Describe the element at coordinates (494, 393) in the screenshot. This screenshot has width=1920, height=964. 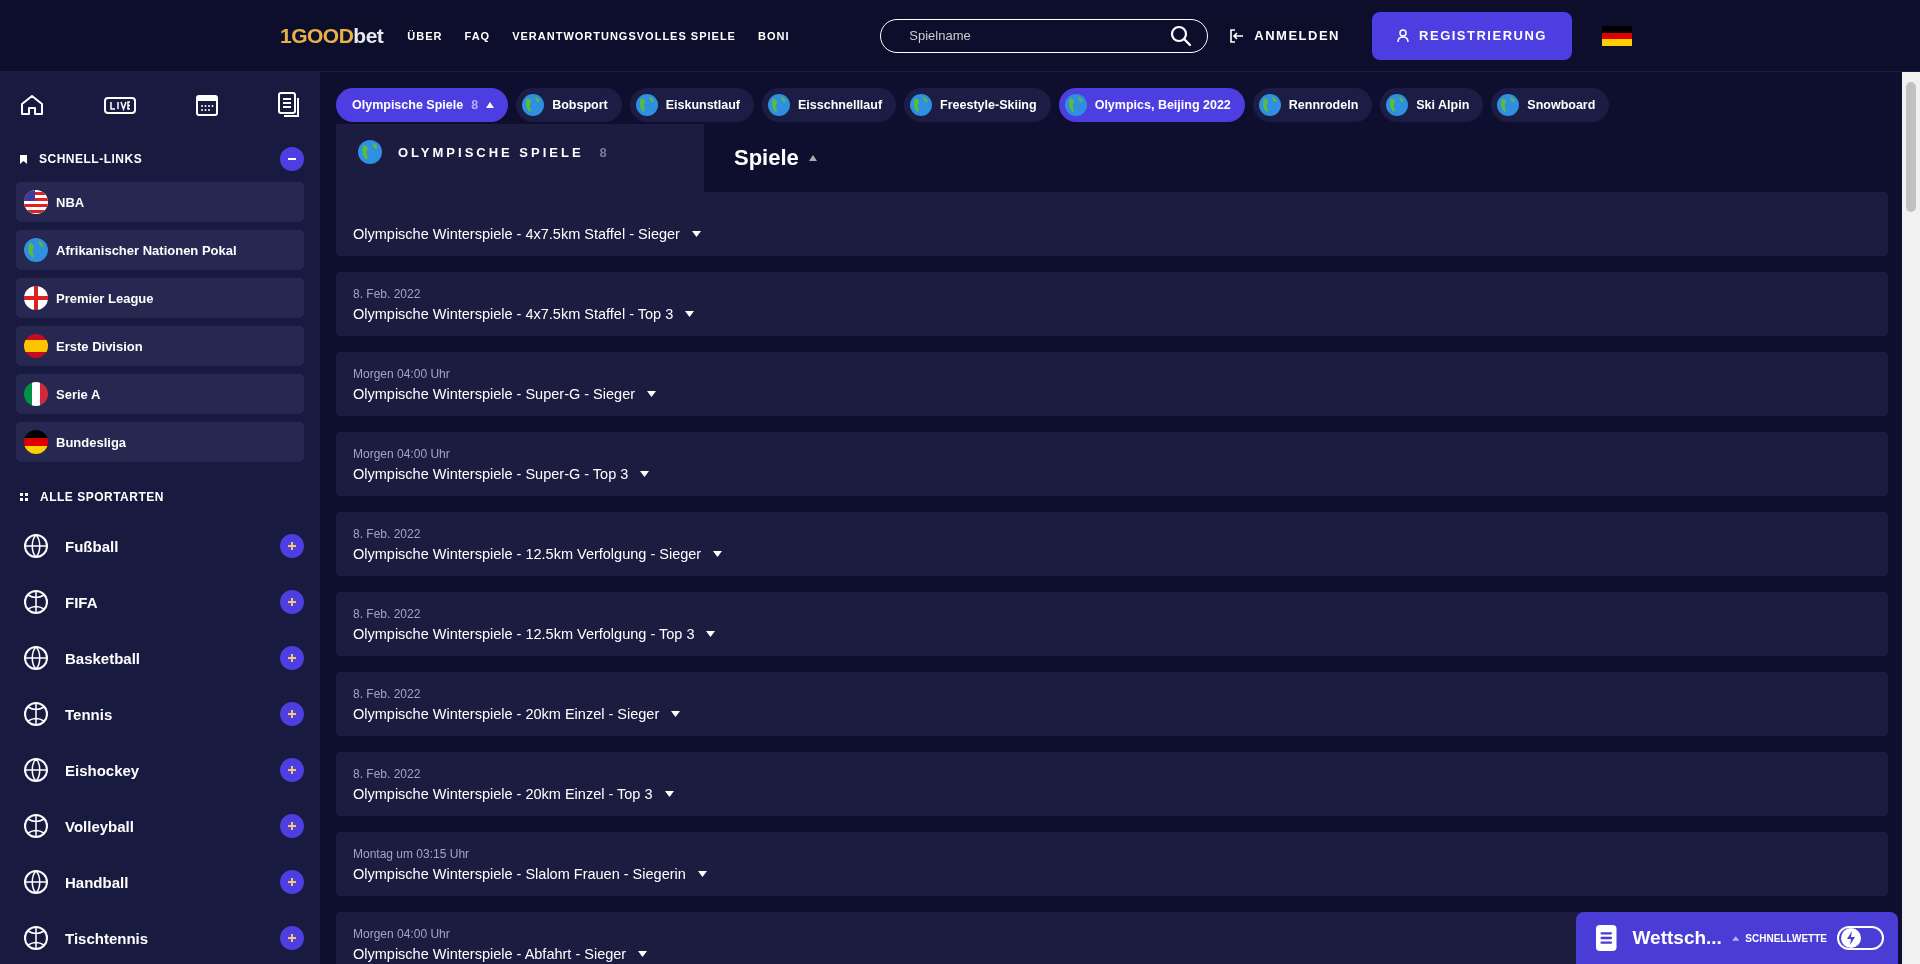
I see `event-title: Olympische Winterspiele - Super-G - Sieger` at that location.